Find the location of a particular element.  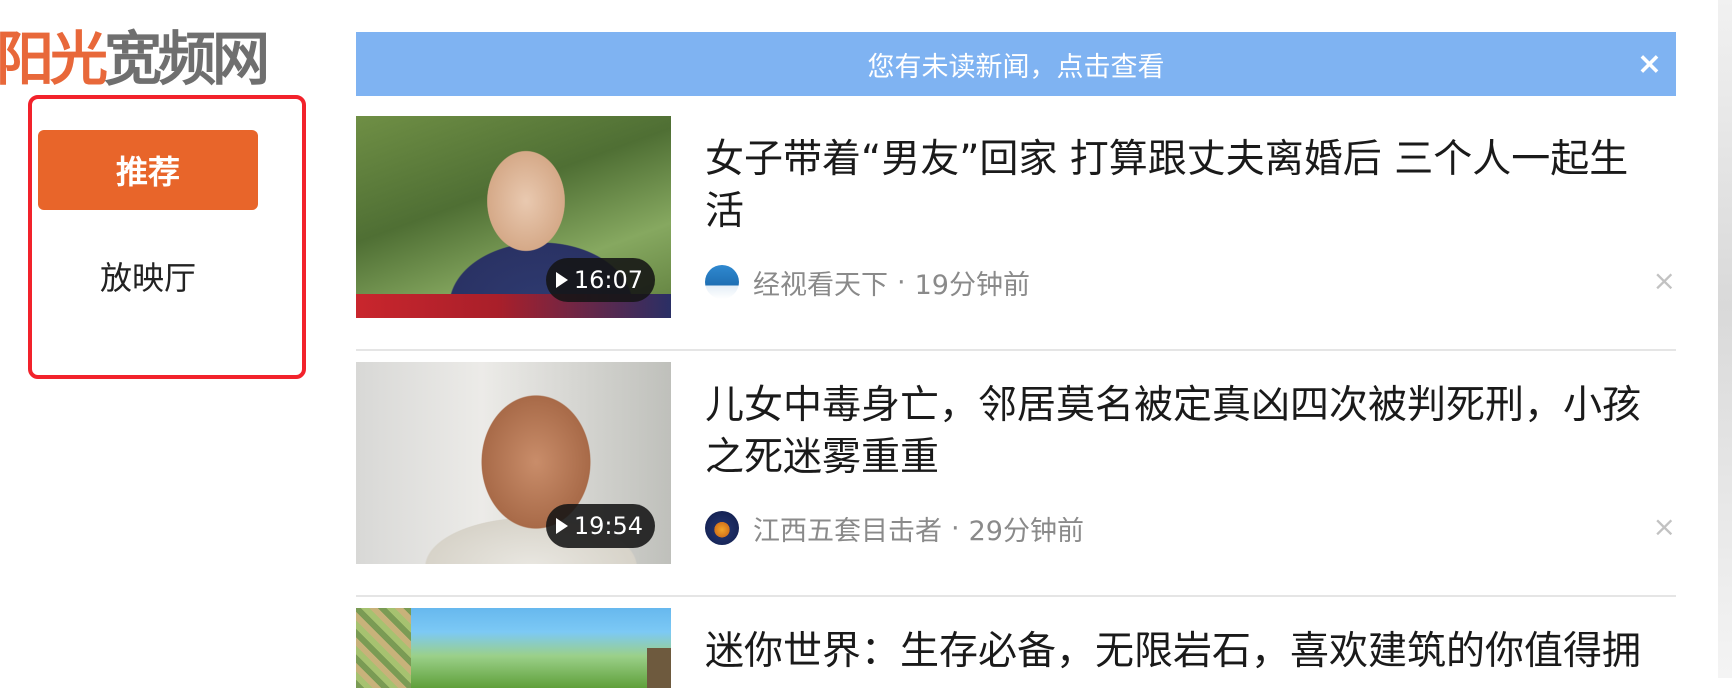

unread-news-banner: 您有未读新闻，点击查看 × is located at coordinates (1016, 64).